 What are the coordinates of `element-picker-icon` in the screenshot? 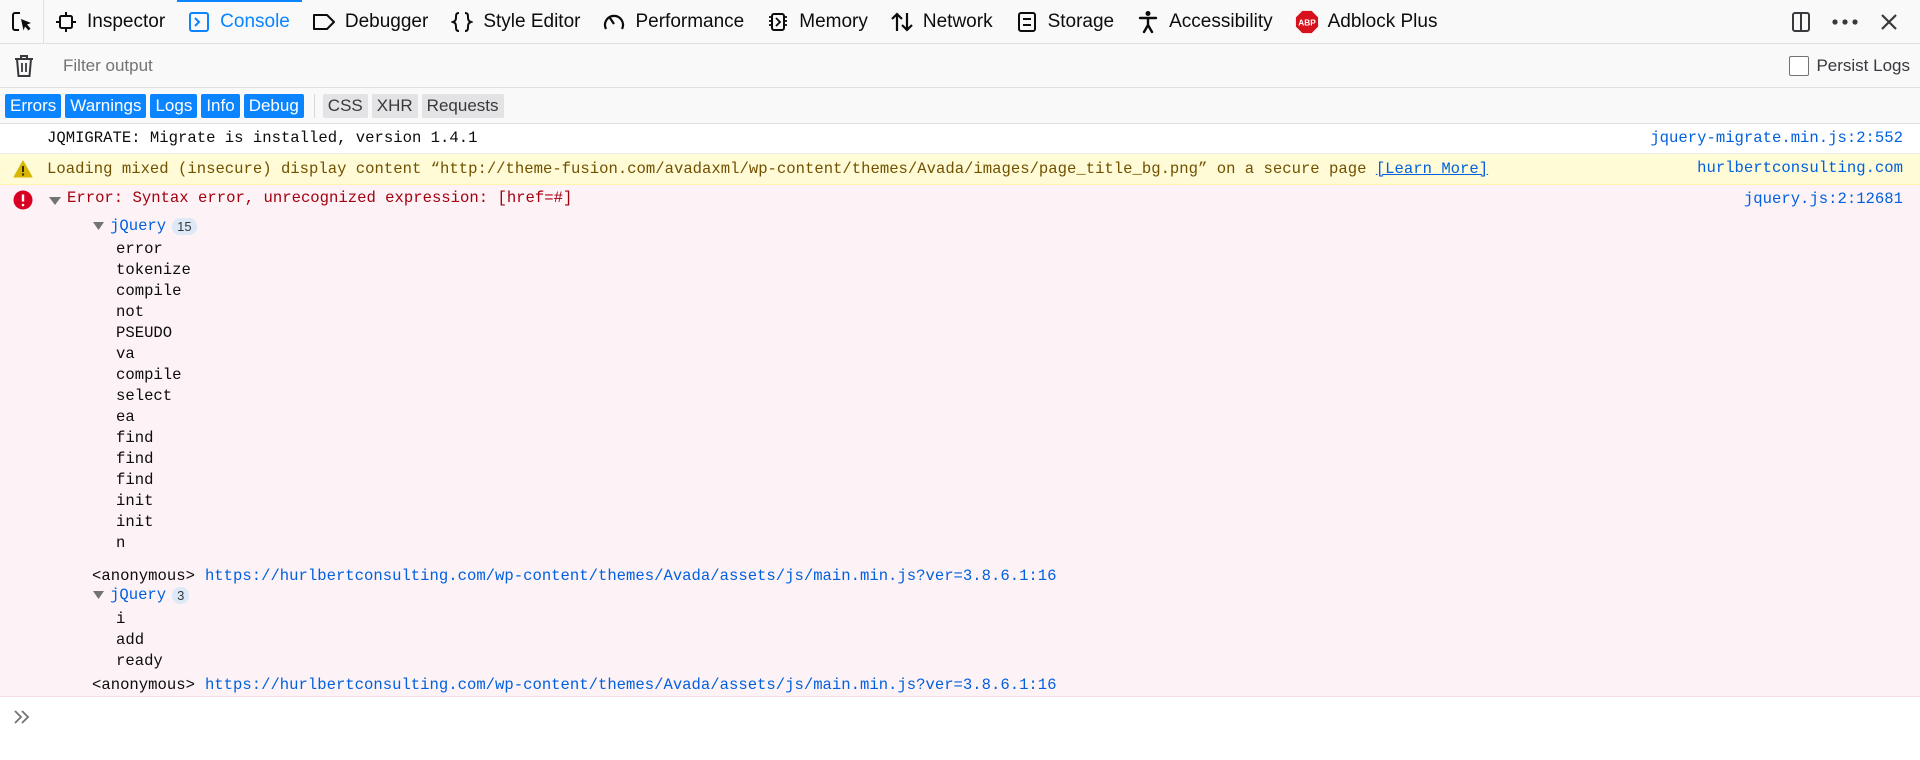 It's located at (21, 21).